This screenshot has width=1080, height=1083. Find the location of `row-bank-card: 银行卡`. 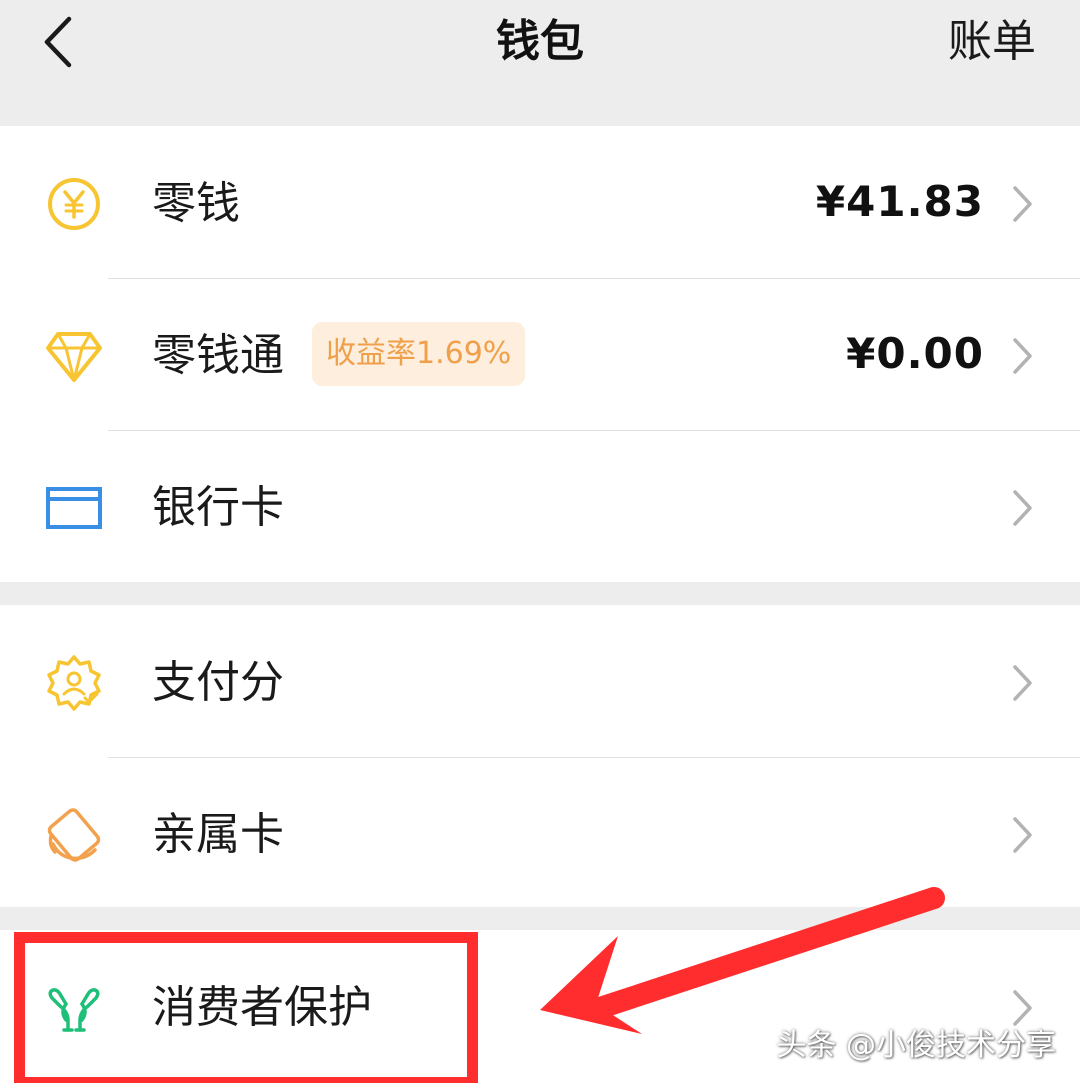

row-bank-card: 银行卡 is located at coordinates (540, 506).